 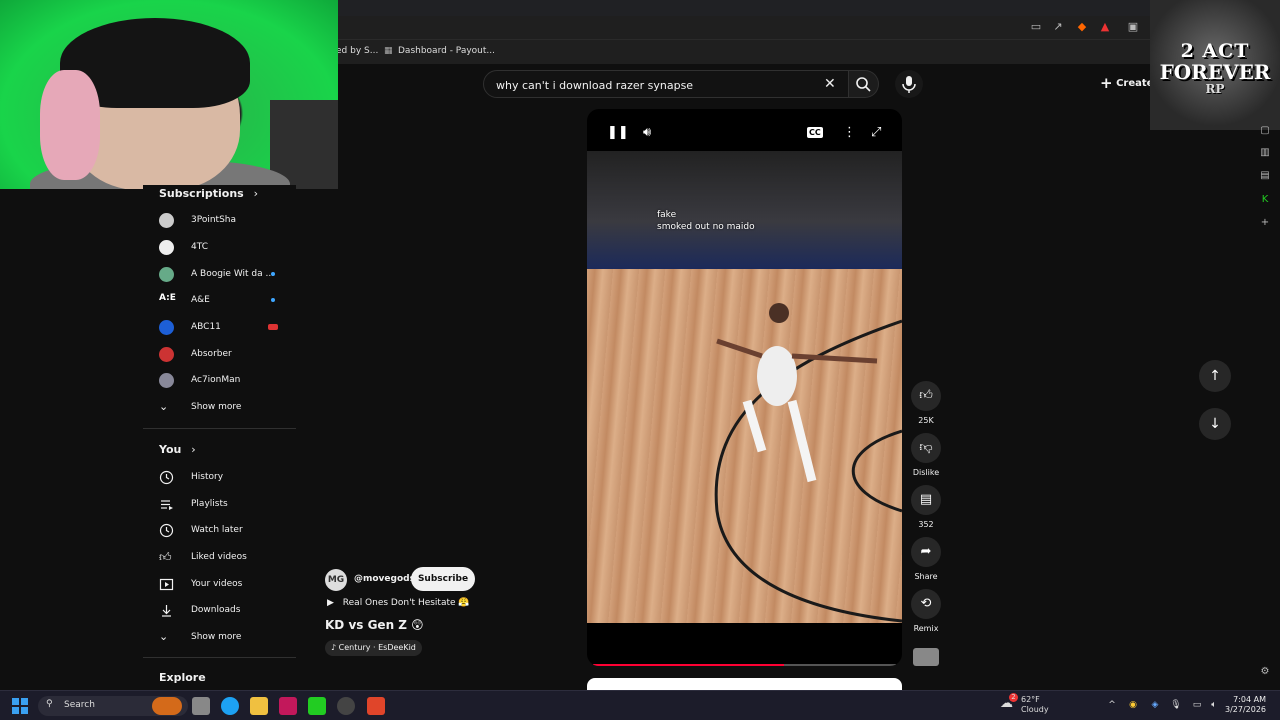 What do you see at coordinates (317, 706) in the screenshot?
I see `kick-app-icon` at bounding box center [317, 706].